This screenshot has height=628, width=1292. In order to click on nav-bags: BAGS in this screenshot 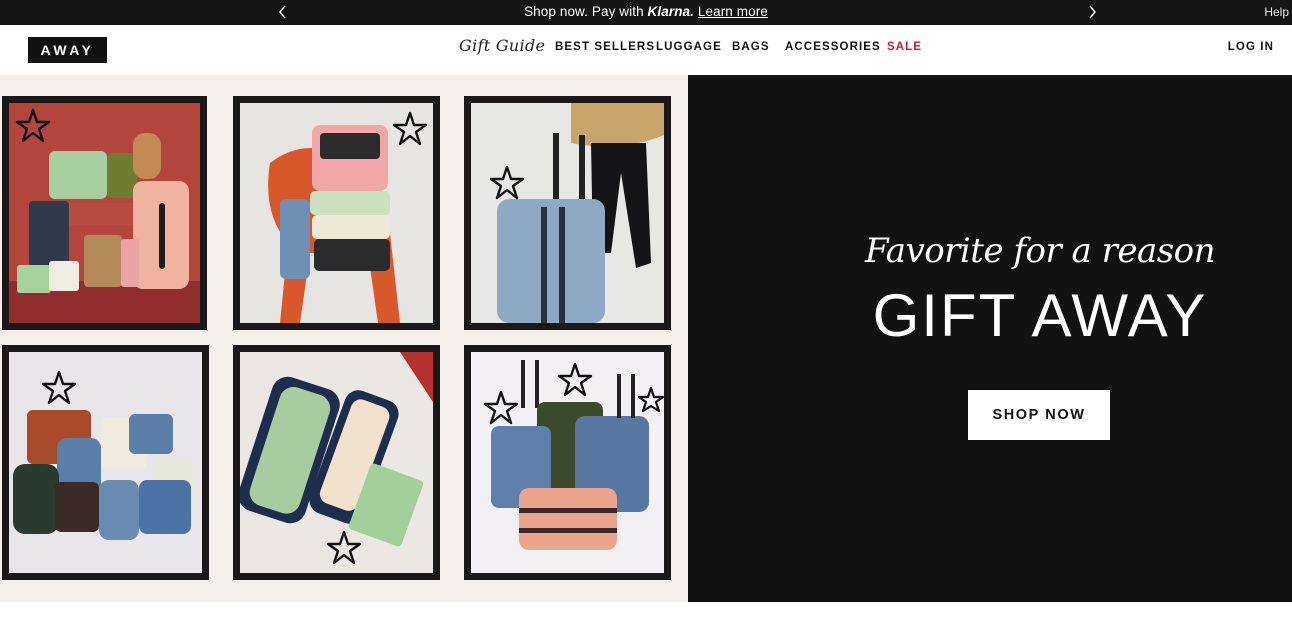, I will do `click(751, 47)`.